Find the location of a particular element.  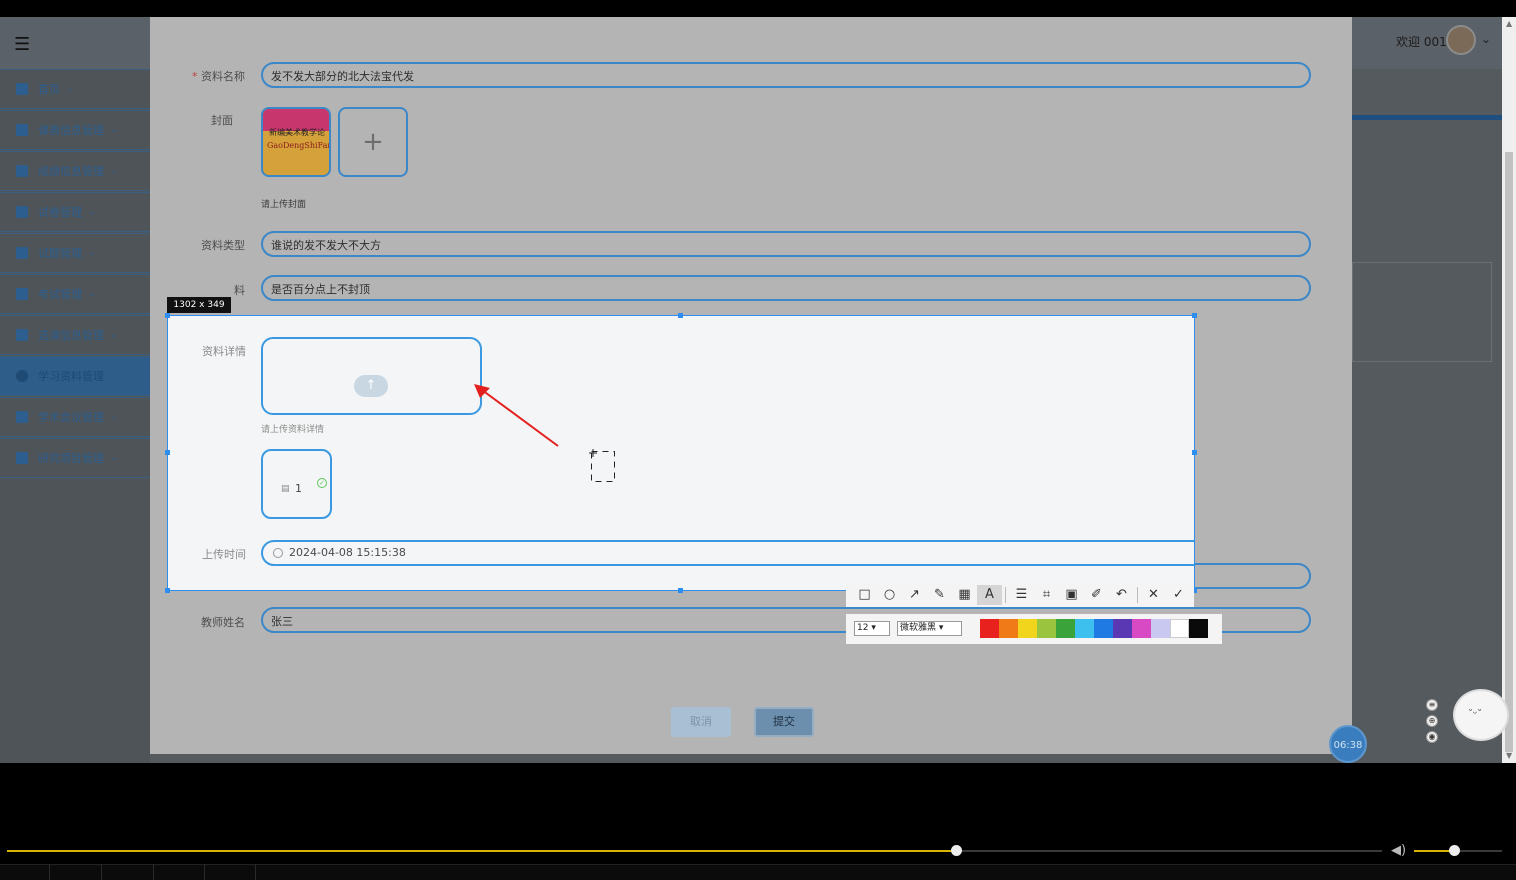

sidebar-item-conferences: 学术会议管理 ⌄ is located at coordinates (75, 417).